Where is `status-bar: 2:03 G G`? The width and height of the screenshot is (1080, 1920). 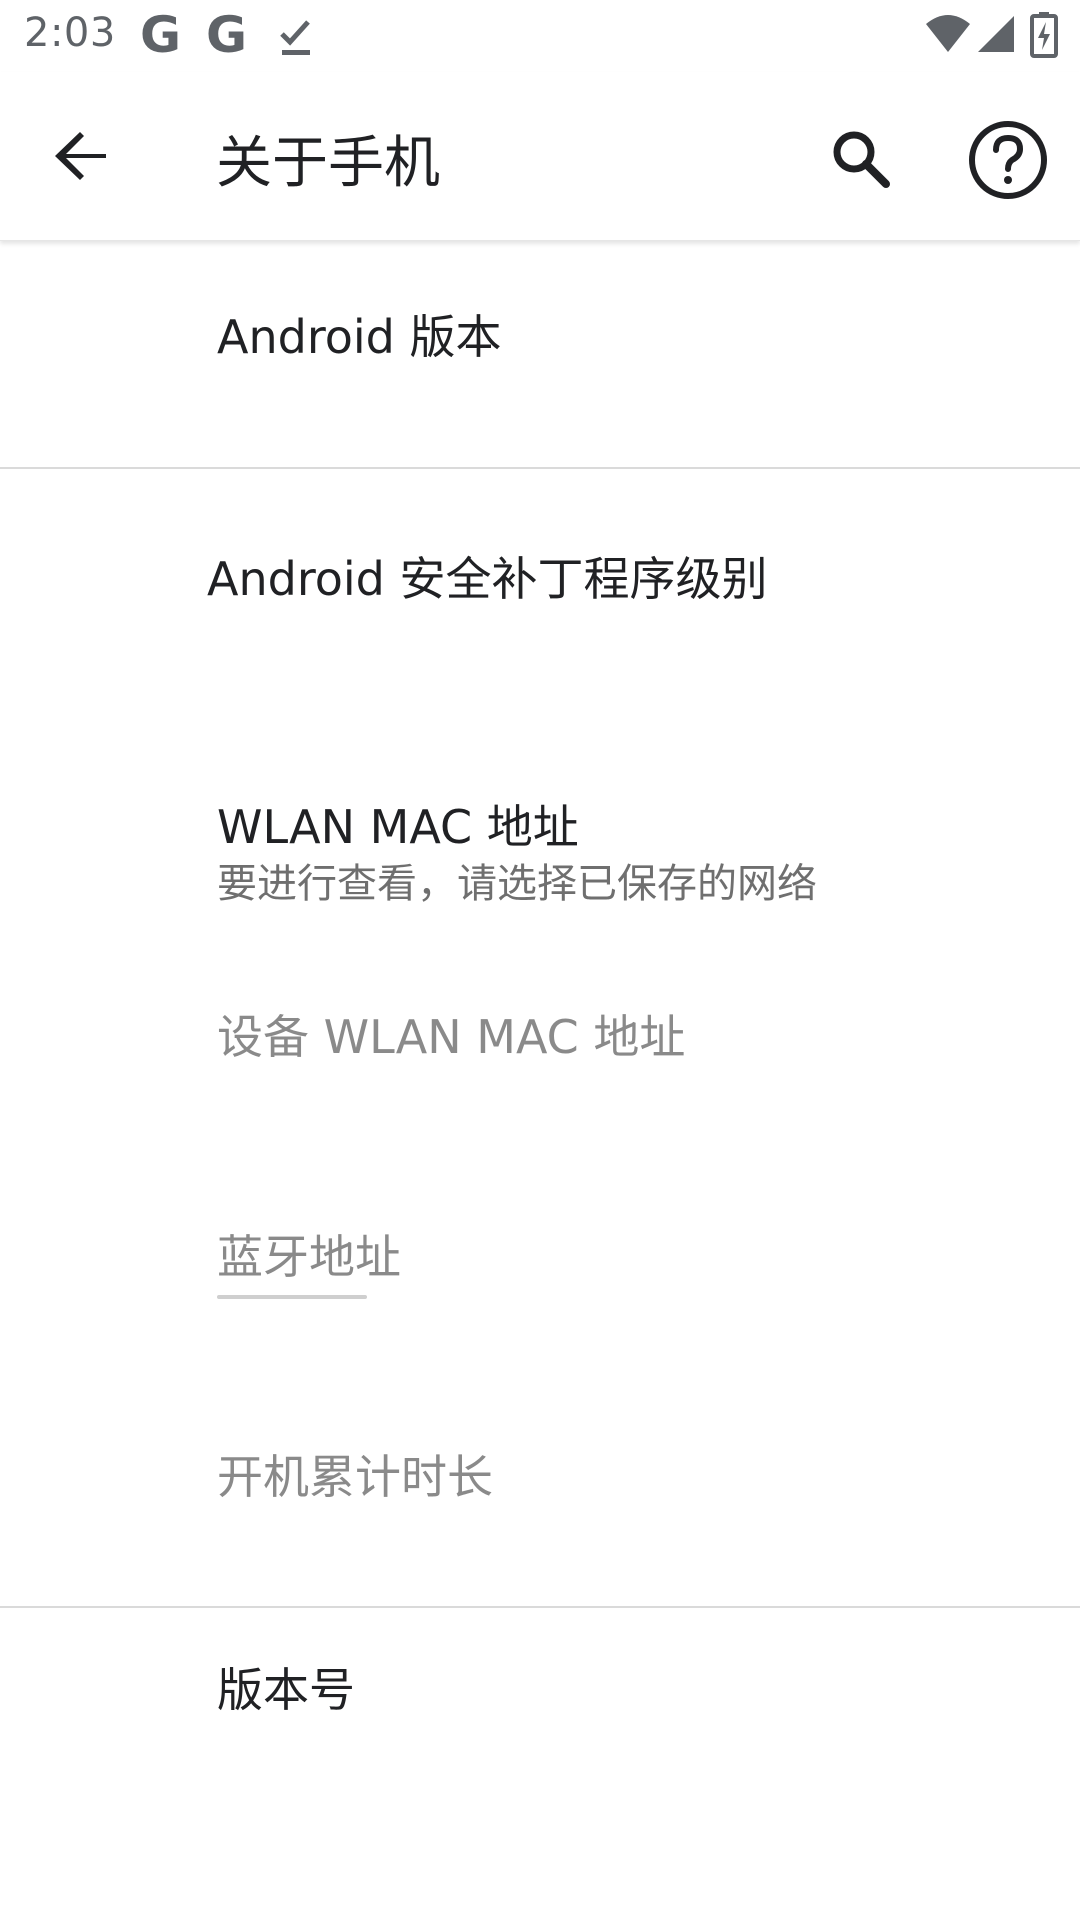 status-bar: 2:03 G G is located at coordinates (540, 36).